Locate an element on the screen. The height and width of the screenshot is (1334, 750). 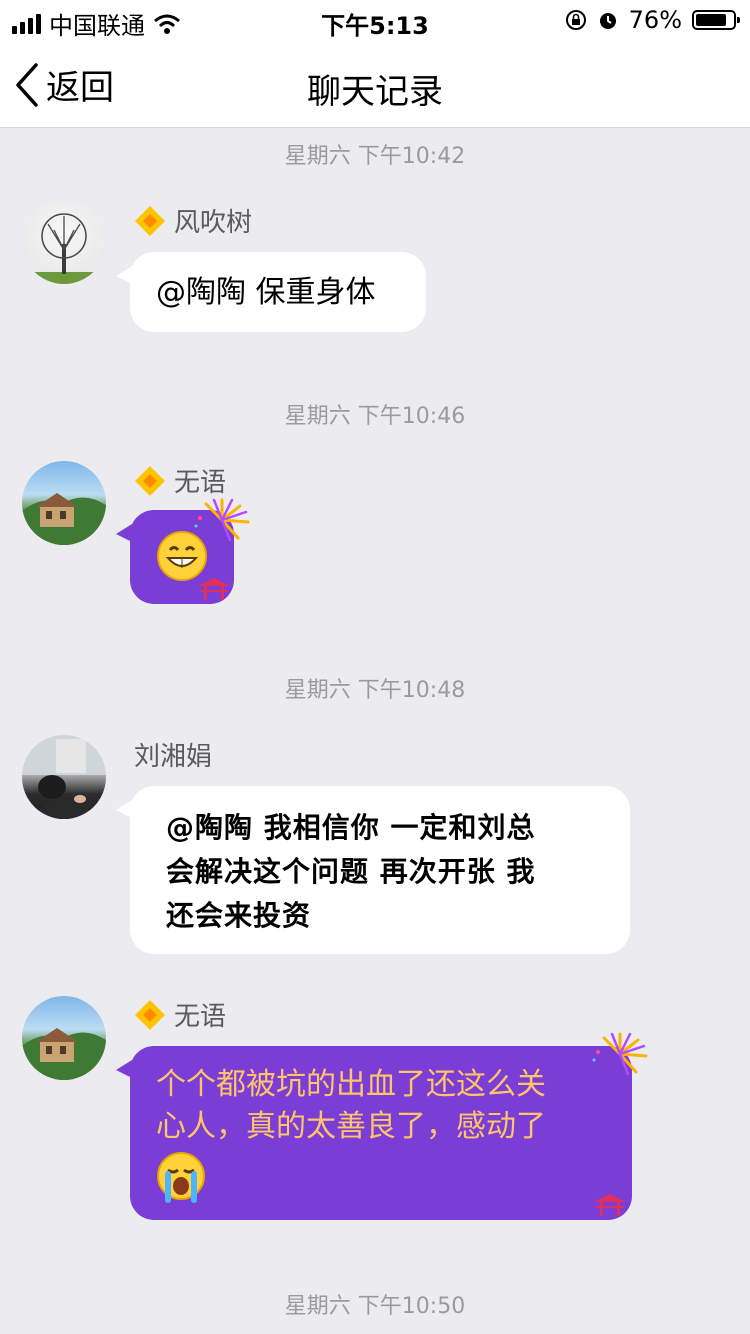
timestamp: 星期六 下午10:50 is located at coordinates (375, 1306).